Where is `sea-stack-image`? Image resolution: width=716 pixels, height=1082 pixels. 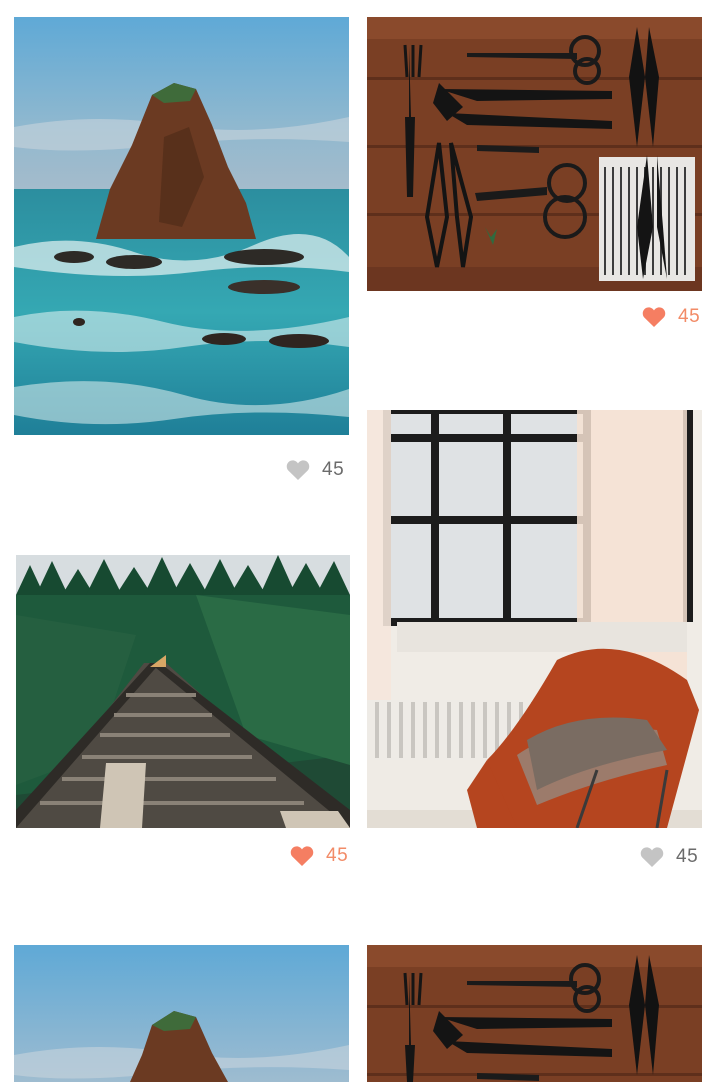
sea-stack-image is located at coordinates (181, 1013).